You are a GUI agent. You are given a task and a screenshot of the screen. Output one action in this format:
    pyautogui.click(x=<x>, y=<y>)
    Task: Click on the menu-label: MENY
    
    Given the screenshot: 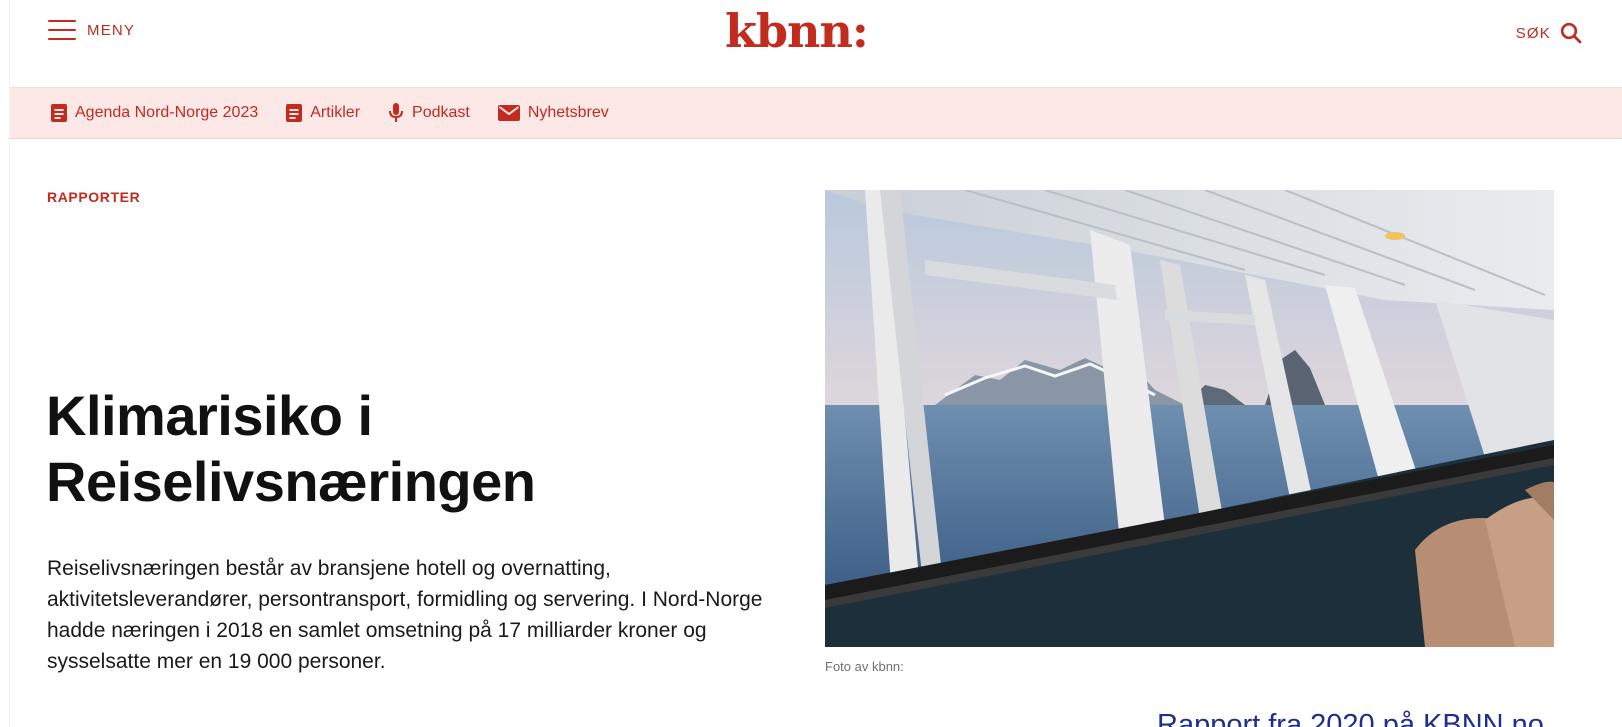 What is the action you would take?
    pyautogui.click(x=111, y=30)
    